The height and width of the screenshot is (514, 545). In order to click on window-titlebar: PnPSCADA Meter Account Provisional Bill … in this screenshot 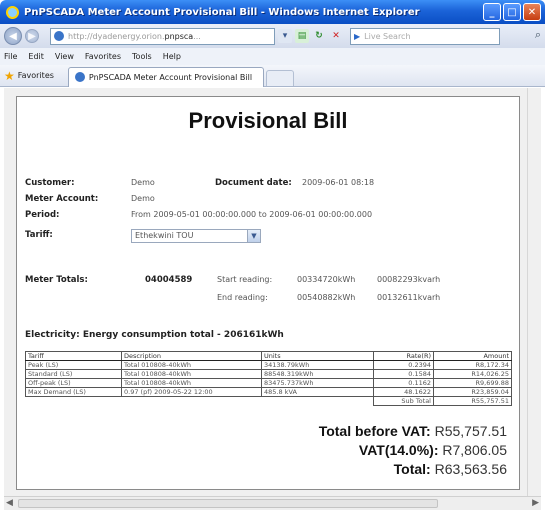, I will do `click(272, 12)`.